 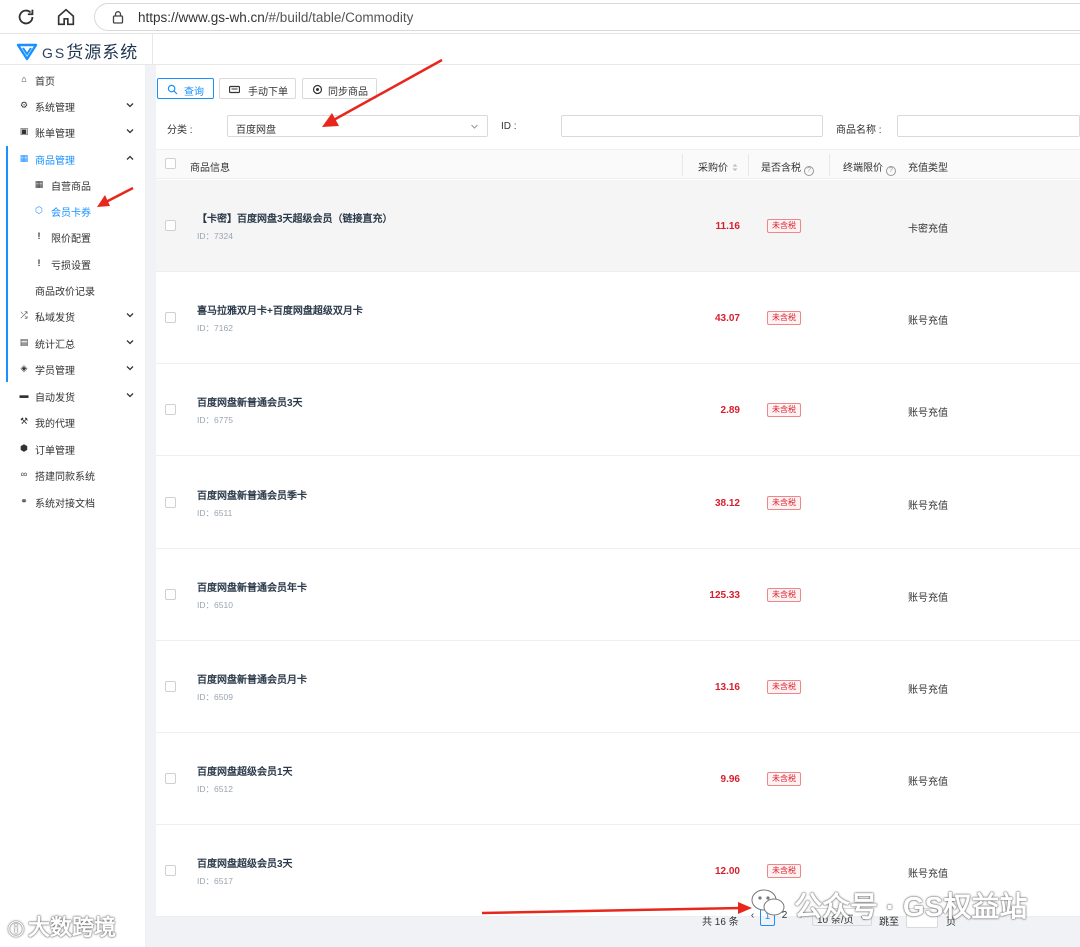 I want to click on sidebar-item-statistics: ▤ 统计汇总, so click(x=76, y=342).